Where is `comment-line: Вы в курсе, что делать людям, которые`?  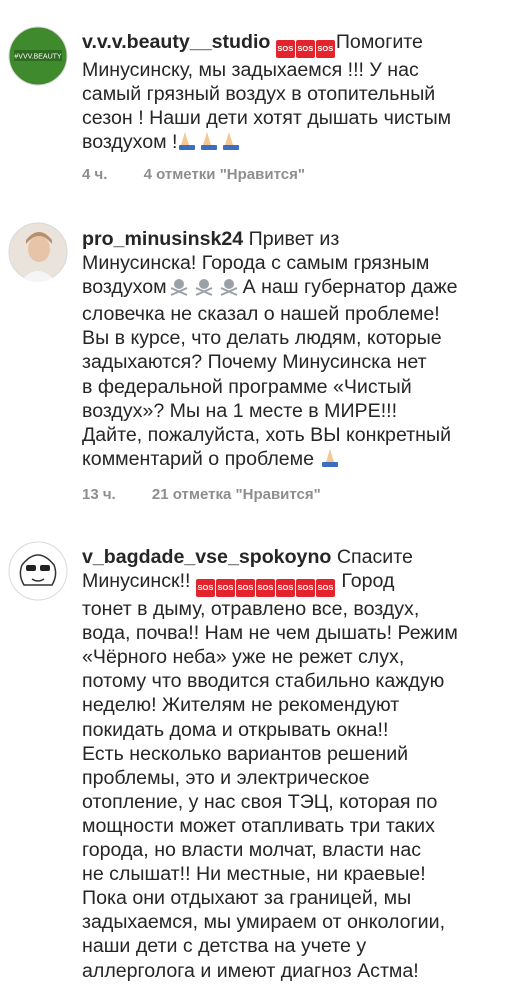 comment-line: Вы в курсе, что делать людям, которые is located at coordinates (262, 338).